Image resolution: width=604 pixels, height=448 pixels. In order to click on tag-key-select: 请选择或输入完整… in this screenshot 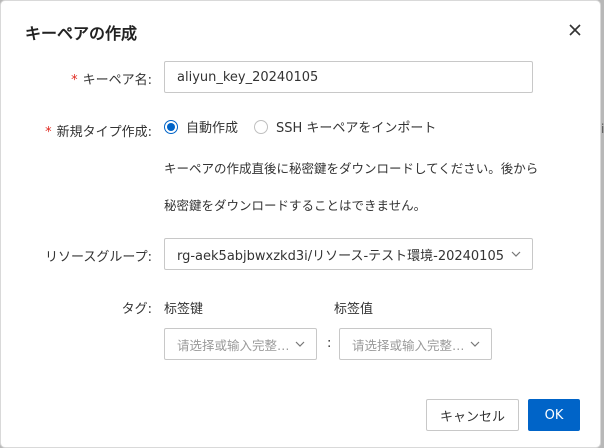, I will do `click(240, 344)`.